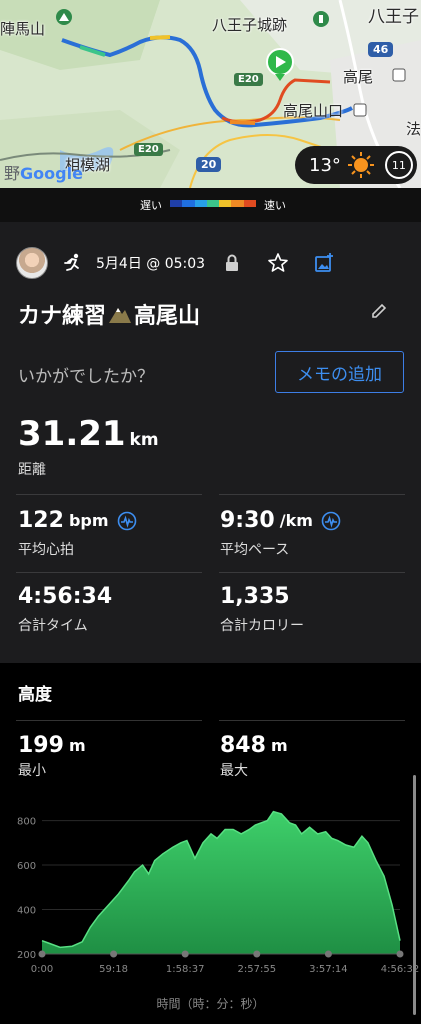 This screenshot has height=1024, width=421. Describe the element at coordinates (71, 262) in the screenshot. I see `running-icon` at that location.